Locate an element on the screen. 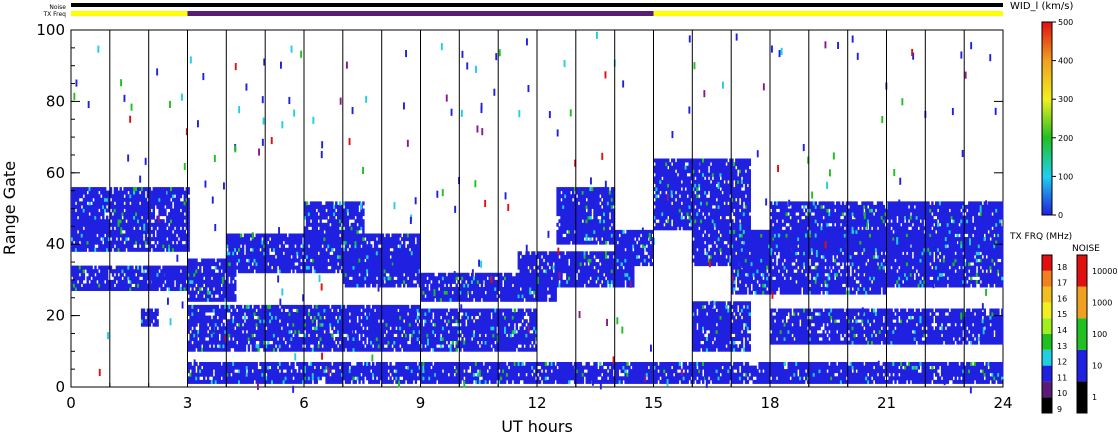  noise-bar is located at coordinates (537, 5).